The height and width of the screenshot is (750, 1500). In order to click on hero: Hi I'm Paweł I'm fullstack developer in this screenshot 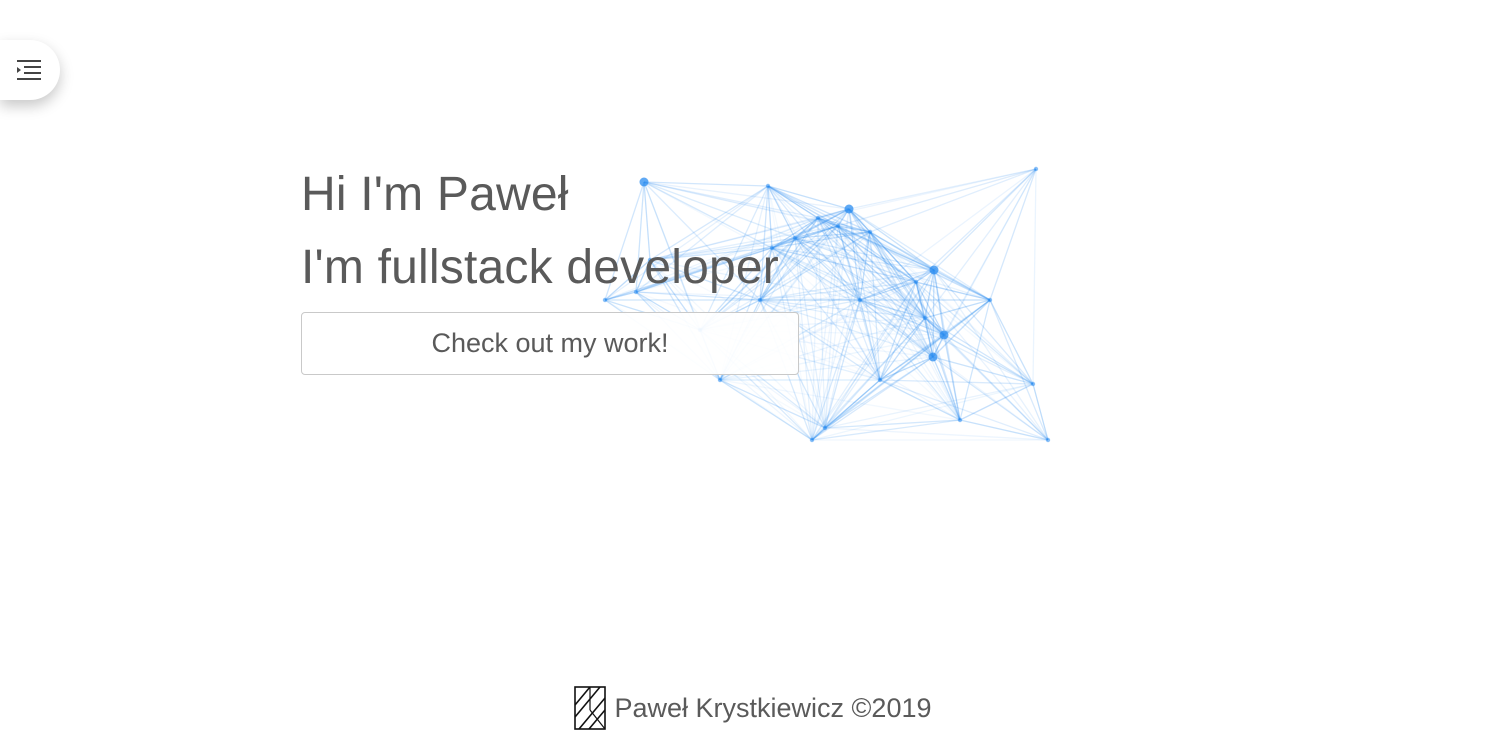, I will do `click(581, 231)`.